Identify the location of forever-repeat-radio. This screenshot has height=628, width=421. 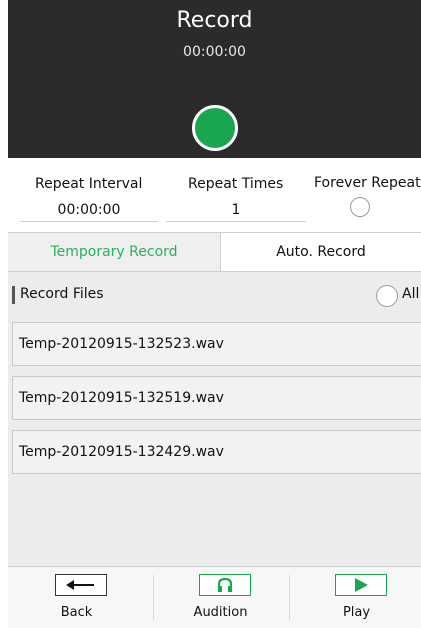
(360, 207).